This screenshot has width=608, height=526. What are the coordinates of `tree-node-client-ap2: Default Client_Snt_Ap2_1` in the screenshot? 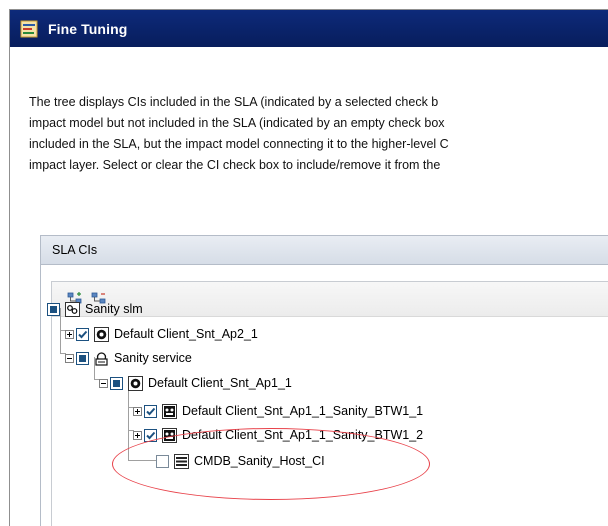 It's located at (161, 334).